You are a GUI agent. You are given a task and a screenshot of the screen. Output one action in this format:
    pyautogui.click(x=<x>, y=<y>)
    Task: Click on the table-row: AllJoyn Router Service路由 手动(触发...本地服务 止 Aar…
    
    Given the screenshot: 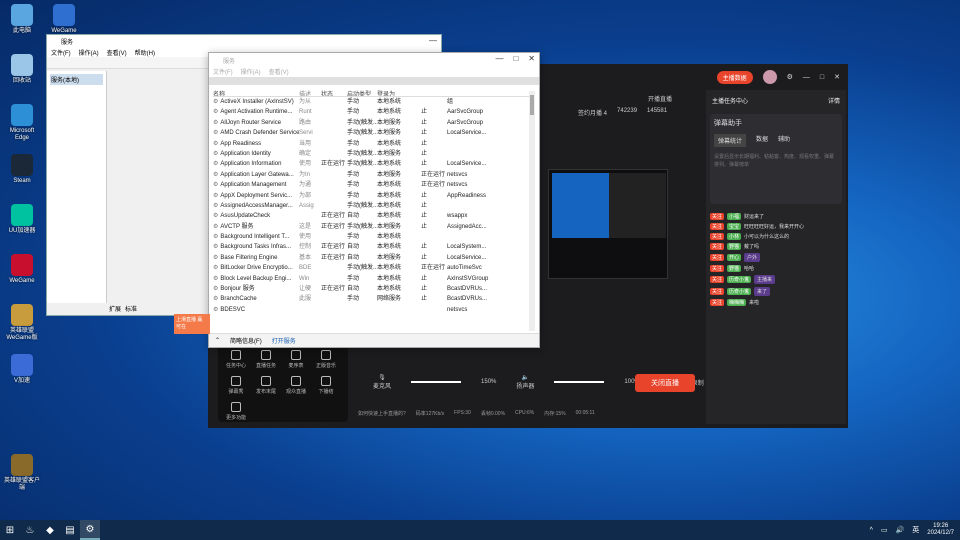 What is the action you would take?
    pyautogui.click(x=372, y=123)
    